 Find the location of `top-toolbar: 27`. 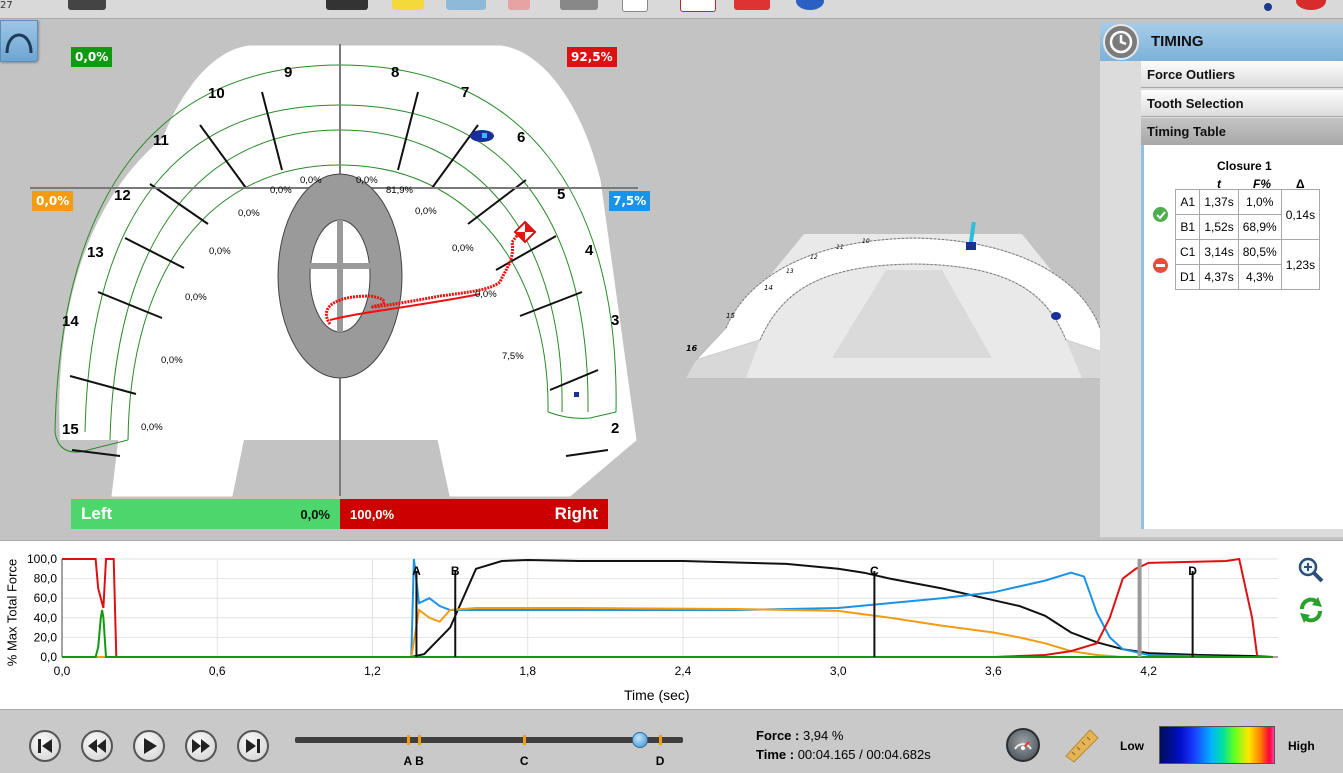

top-toolbar: 27 is located at coordinates (671, 9).